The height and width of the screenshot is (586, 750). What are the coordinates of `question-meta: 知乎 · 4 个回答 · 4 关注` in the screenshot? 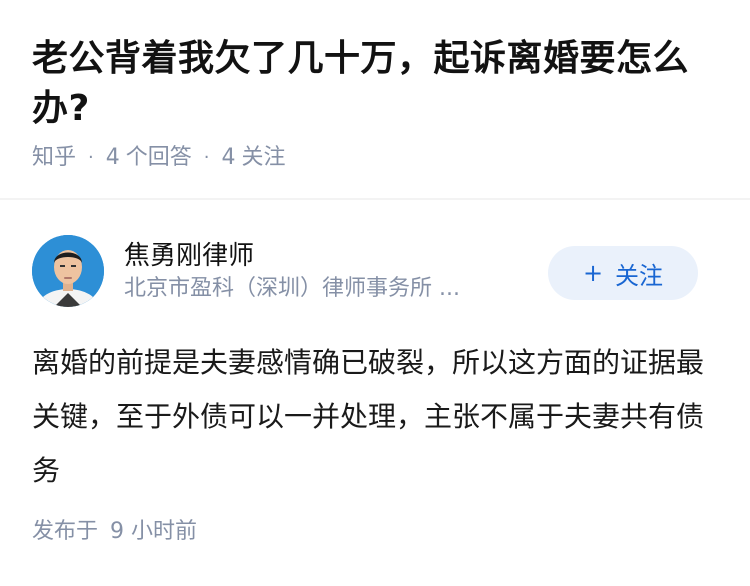 It's located at (375, 158).